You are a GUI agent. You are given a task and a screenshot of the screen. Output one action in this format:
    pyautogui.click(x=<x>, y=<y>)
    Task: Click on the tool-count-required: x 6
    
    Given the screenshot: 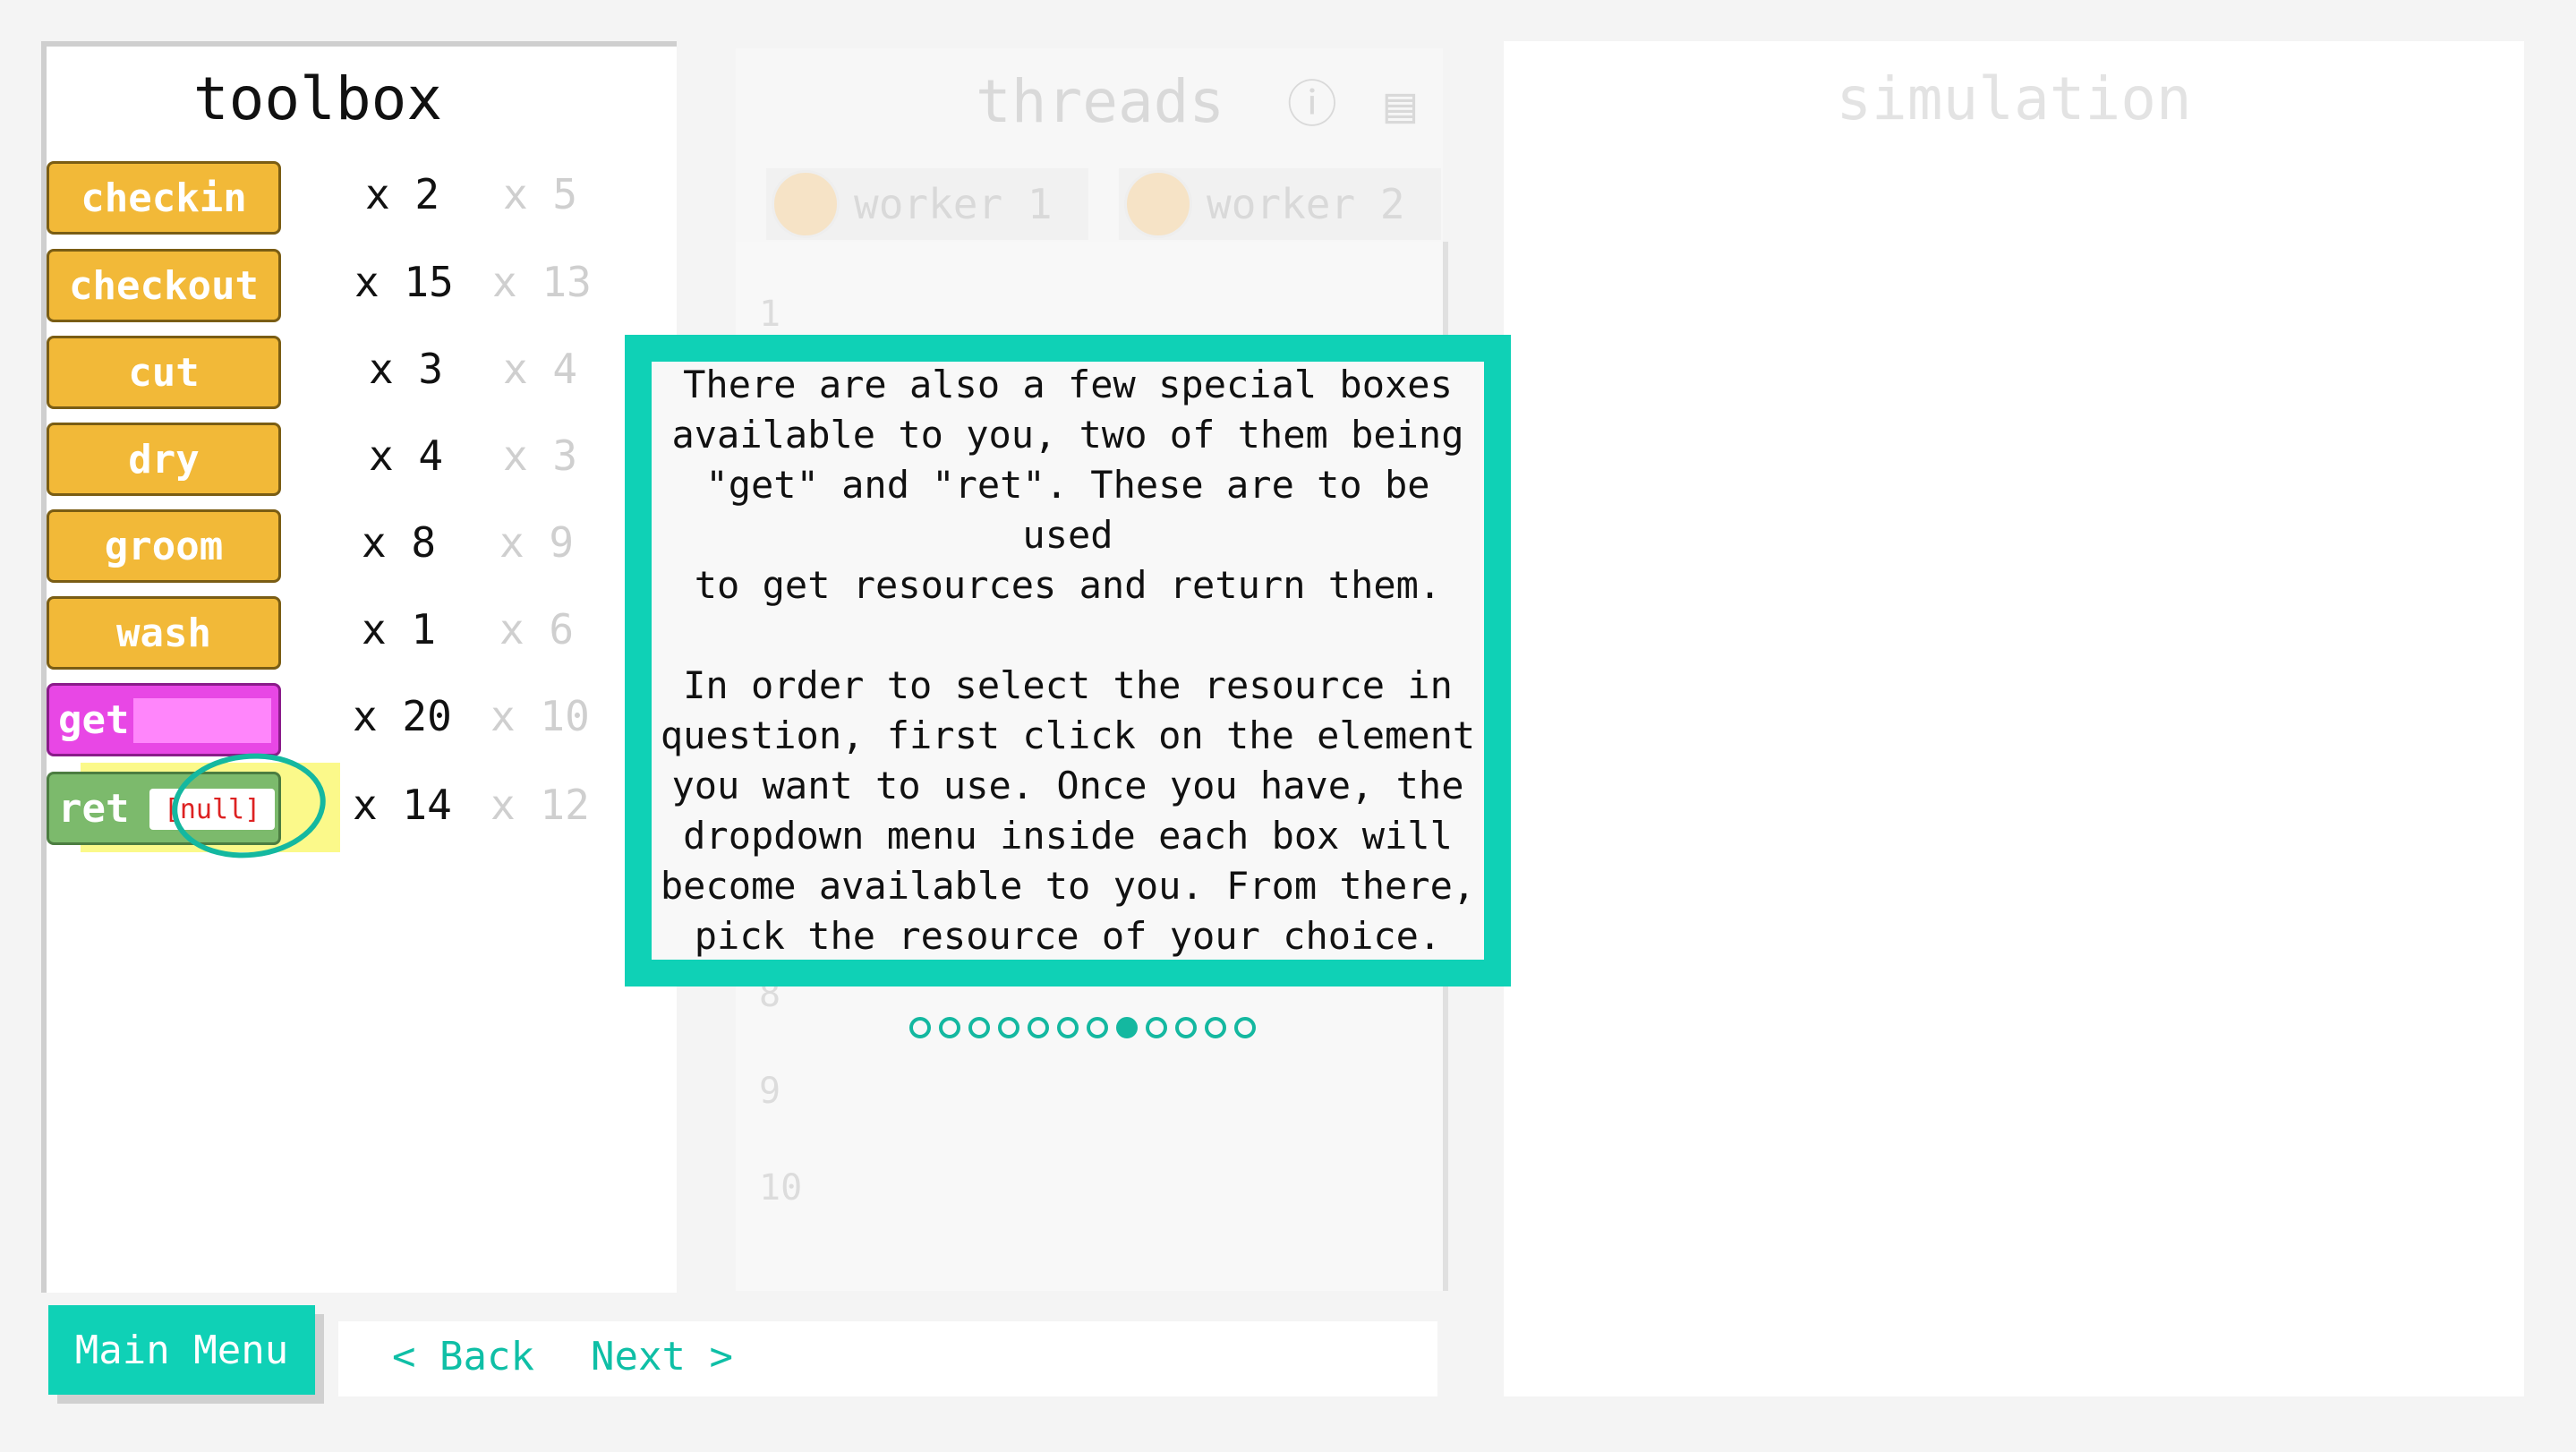 What is the action you would take?
    pyautogui.click(x=537, y=629)
    